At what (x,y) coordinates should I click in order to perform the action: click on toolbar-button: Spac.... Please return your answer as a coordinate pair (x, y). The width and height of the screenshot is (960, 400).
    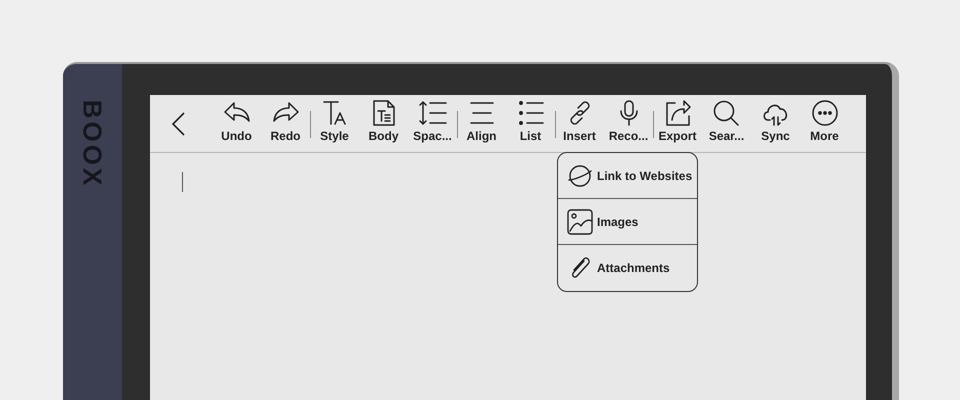
    Looking at the image, I should click on (432, 123).